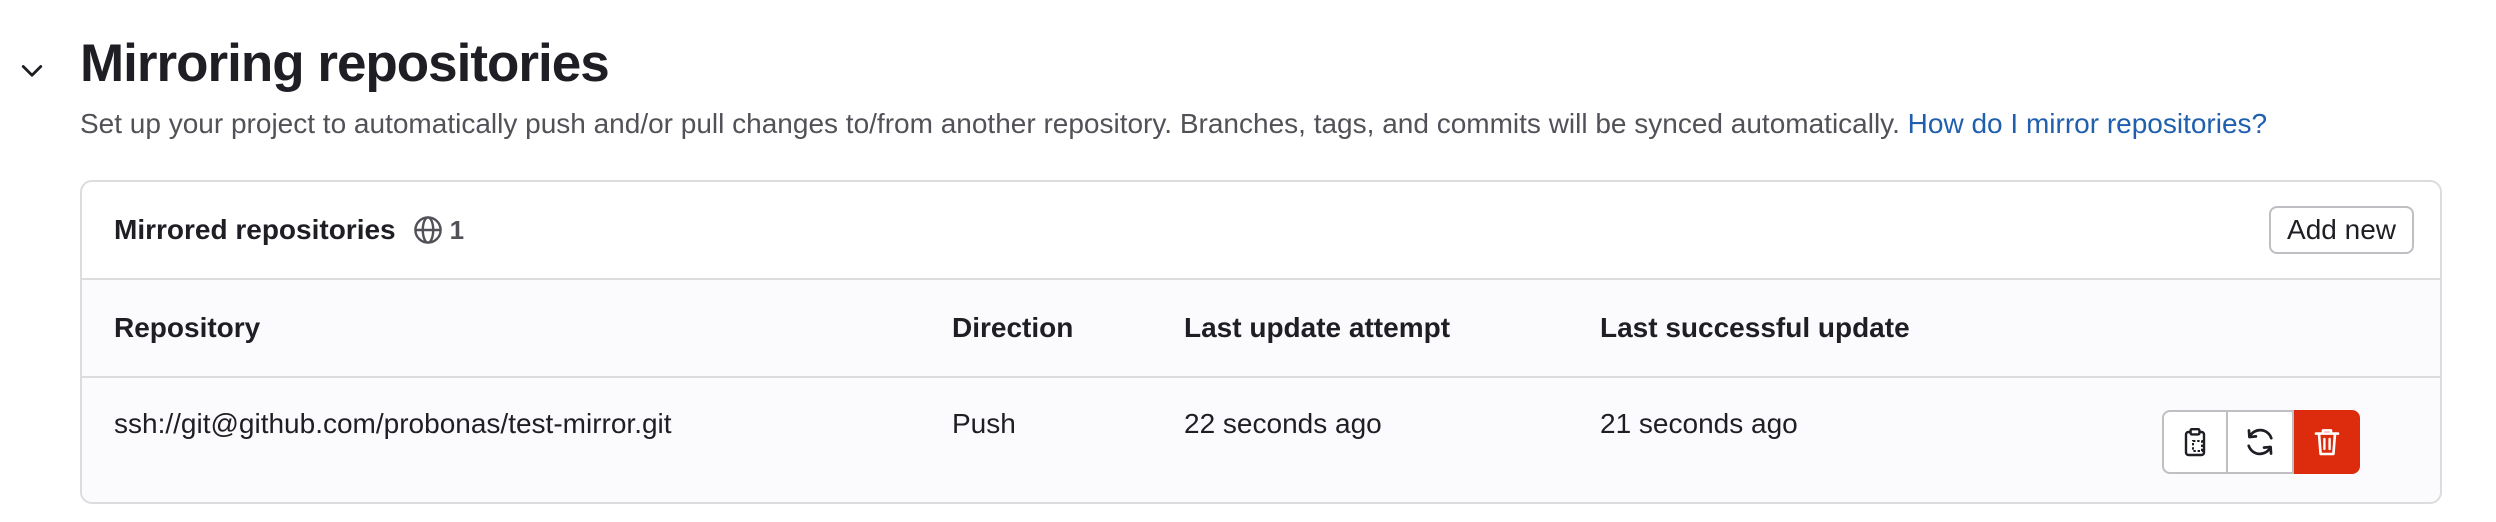  Describe the element at coordinates (255, 229) in the screenshot. I see `card-title: Mirrored repositories` at that location.